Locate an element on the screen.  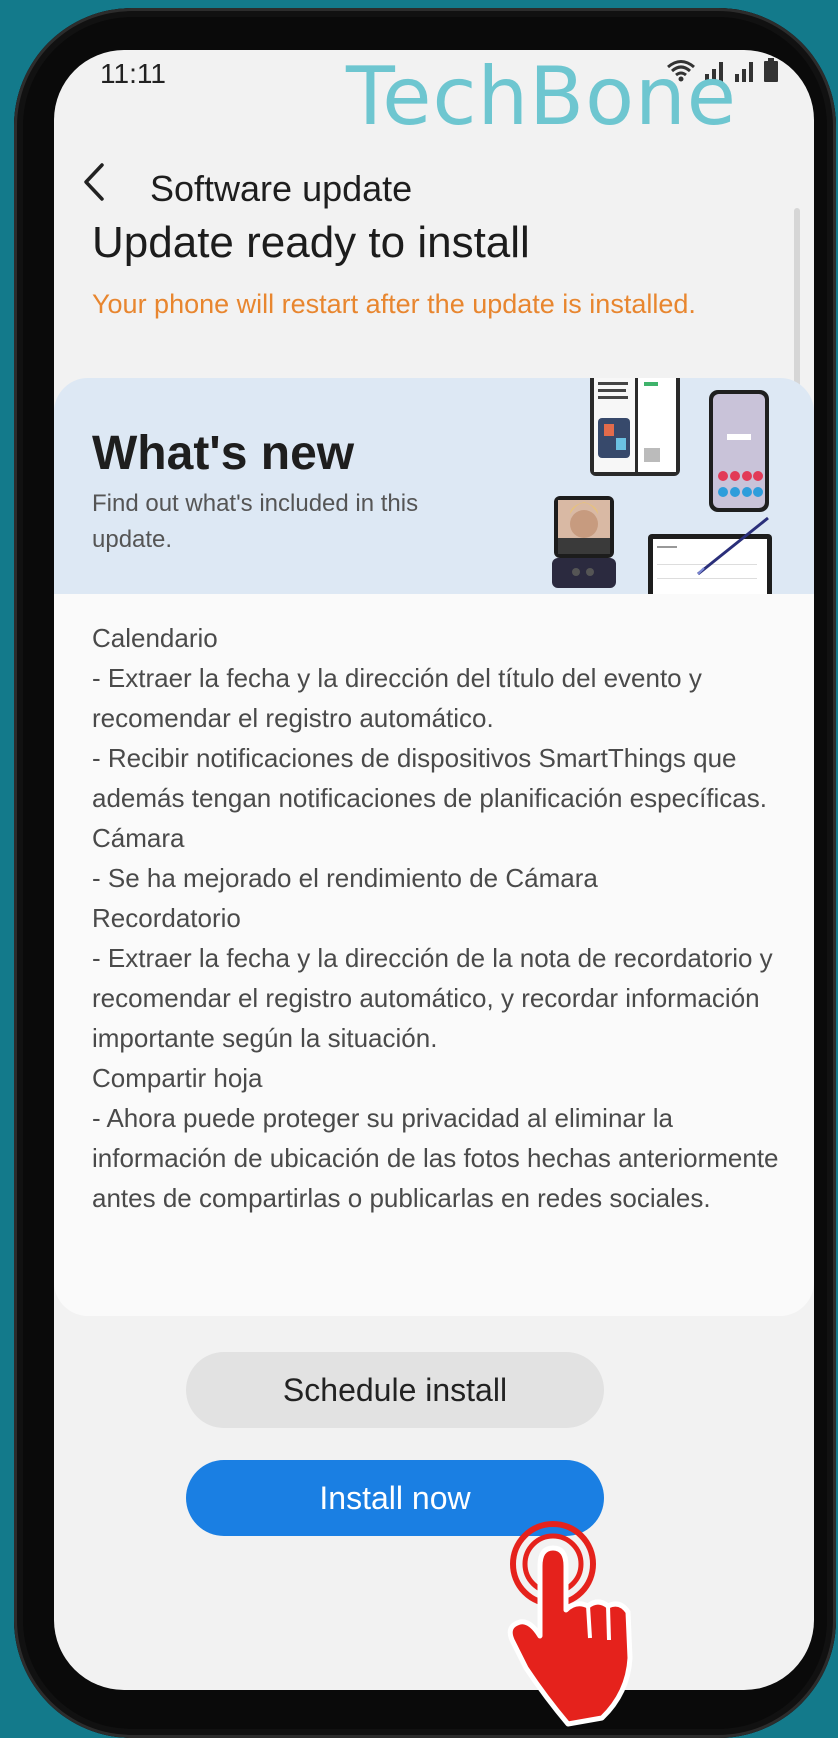
chevron-left-icon is located at coordinates (95, 182).